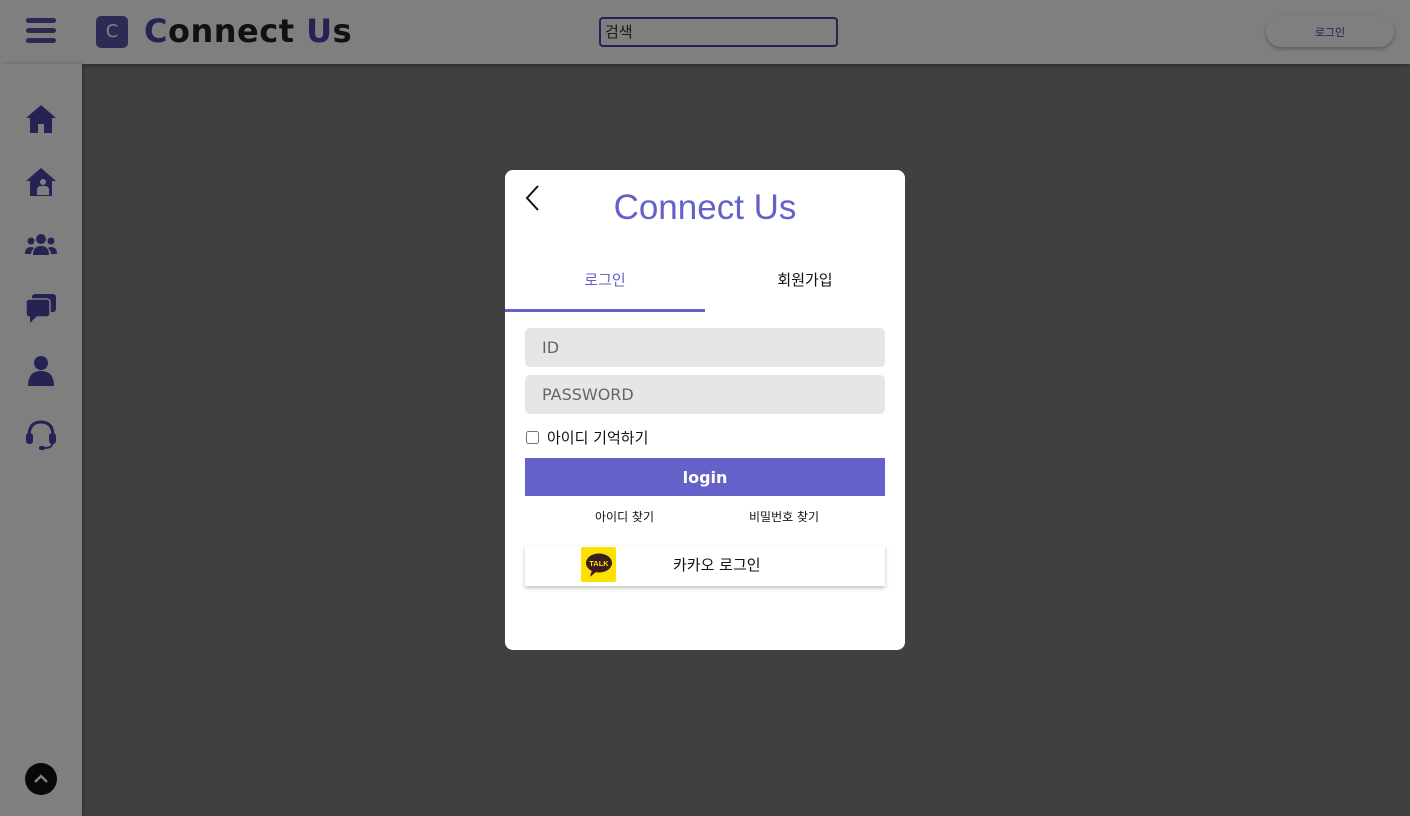 Image resolution: width=1410 pixels, height=816 pixels. Describe the element at coordinates (805, 285) in the screenshot. I see `tab-signup: 회원가입` at that location.